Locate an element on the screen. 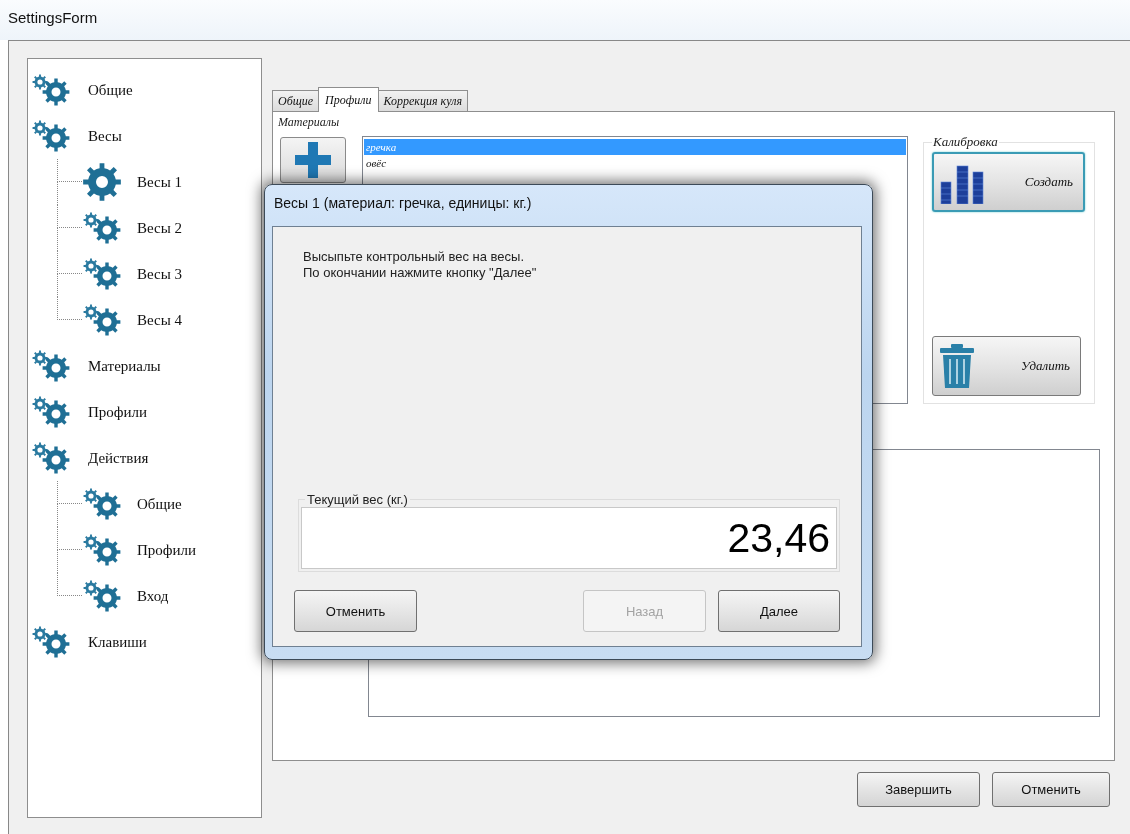 This screenshot has width=1130, height=834. gear-icon is located at coordinates (102, 182).